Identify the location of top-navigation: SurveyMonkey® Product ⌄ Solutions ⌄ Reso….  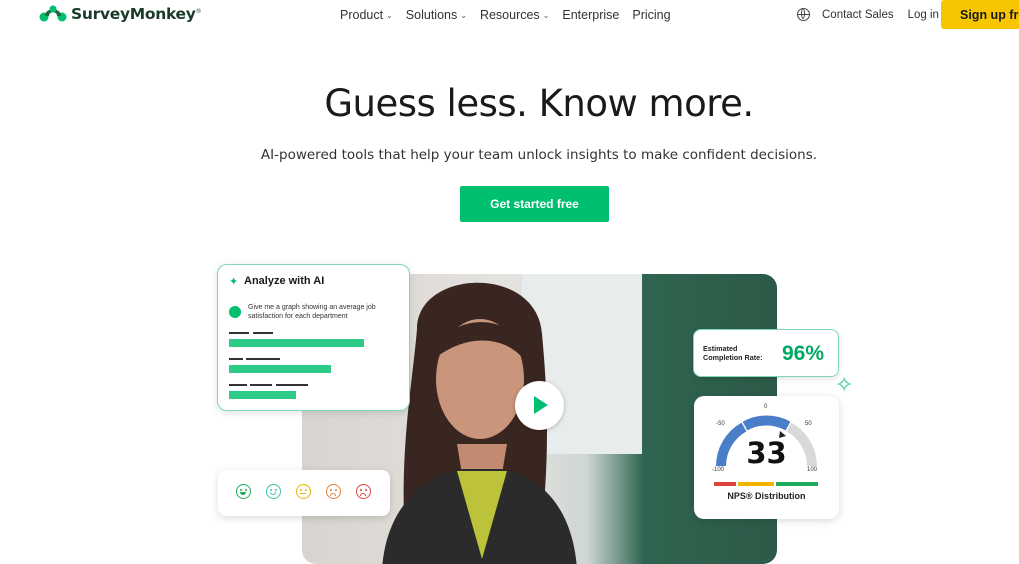
(509, 15).